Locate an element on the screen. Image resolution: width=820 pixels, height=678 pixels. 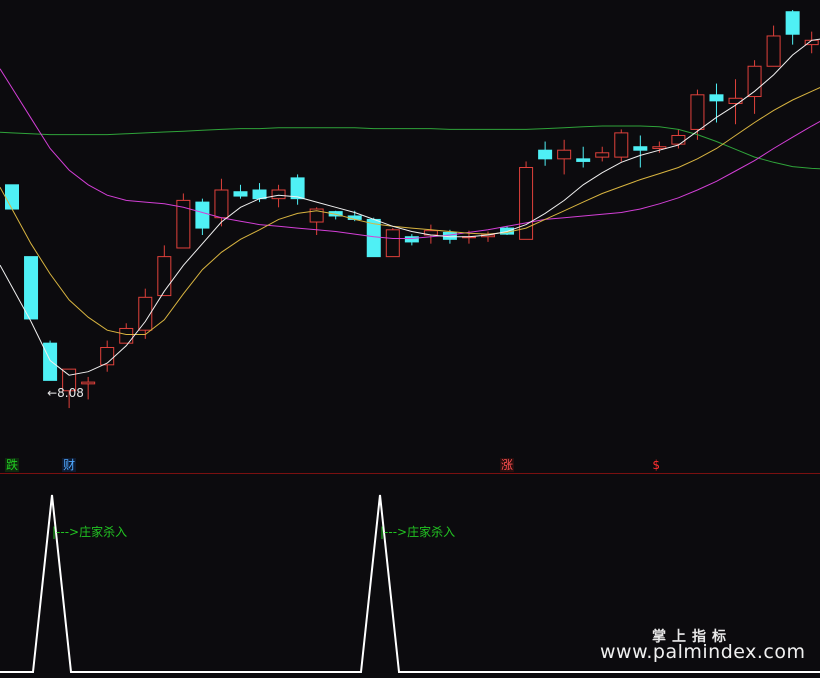
signal-tag-fall: 跌 is located at coordinates (12, 465).